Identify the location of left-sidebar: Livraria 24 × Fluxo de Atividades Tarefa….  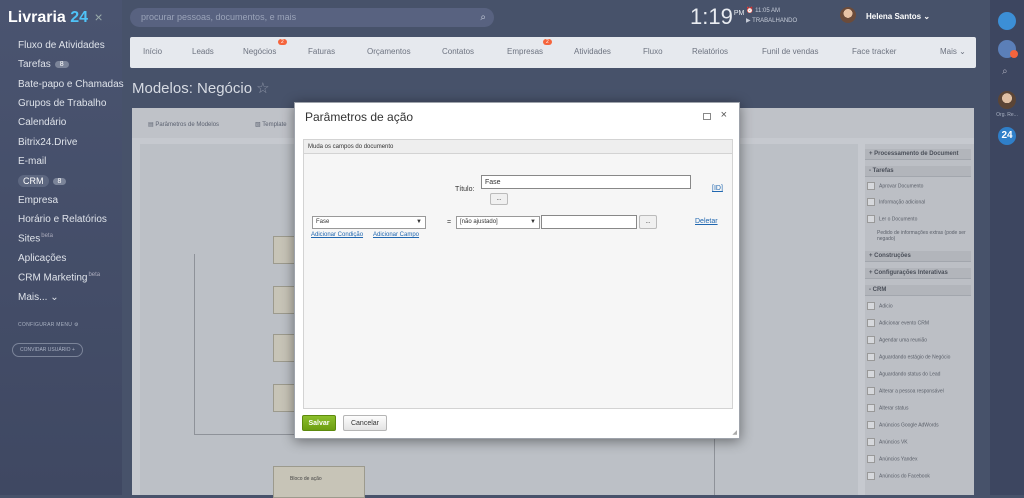
(62, 247).